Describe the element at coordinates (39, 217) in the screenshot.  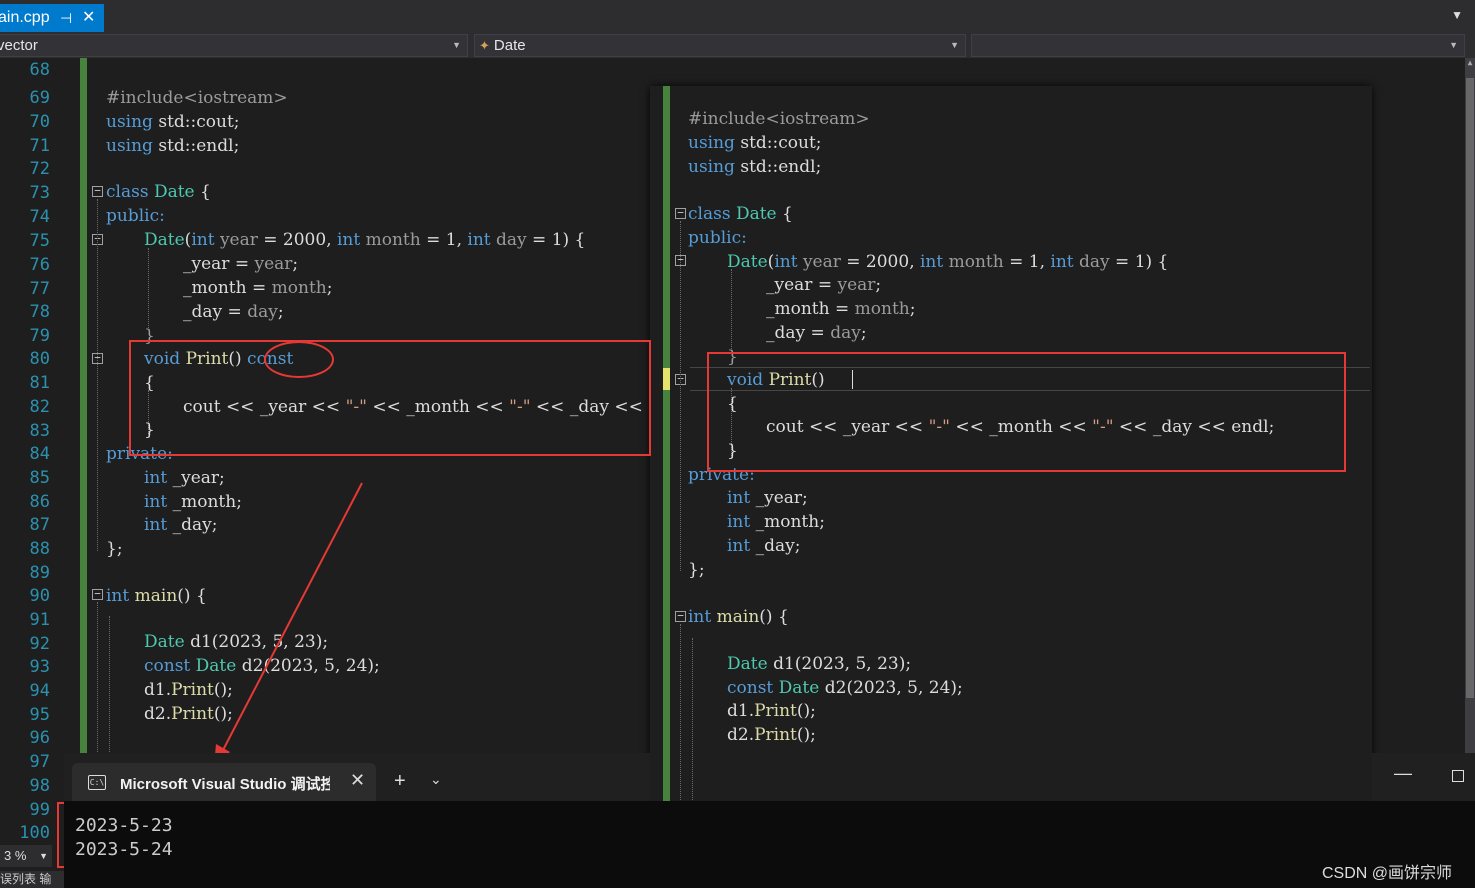
I see `line-number: 74` at that location.